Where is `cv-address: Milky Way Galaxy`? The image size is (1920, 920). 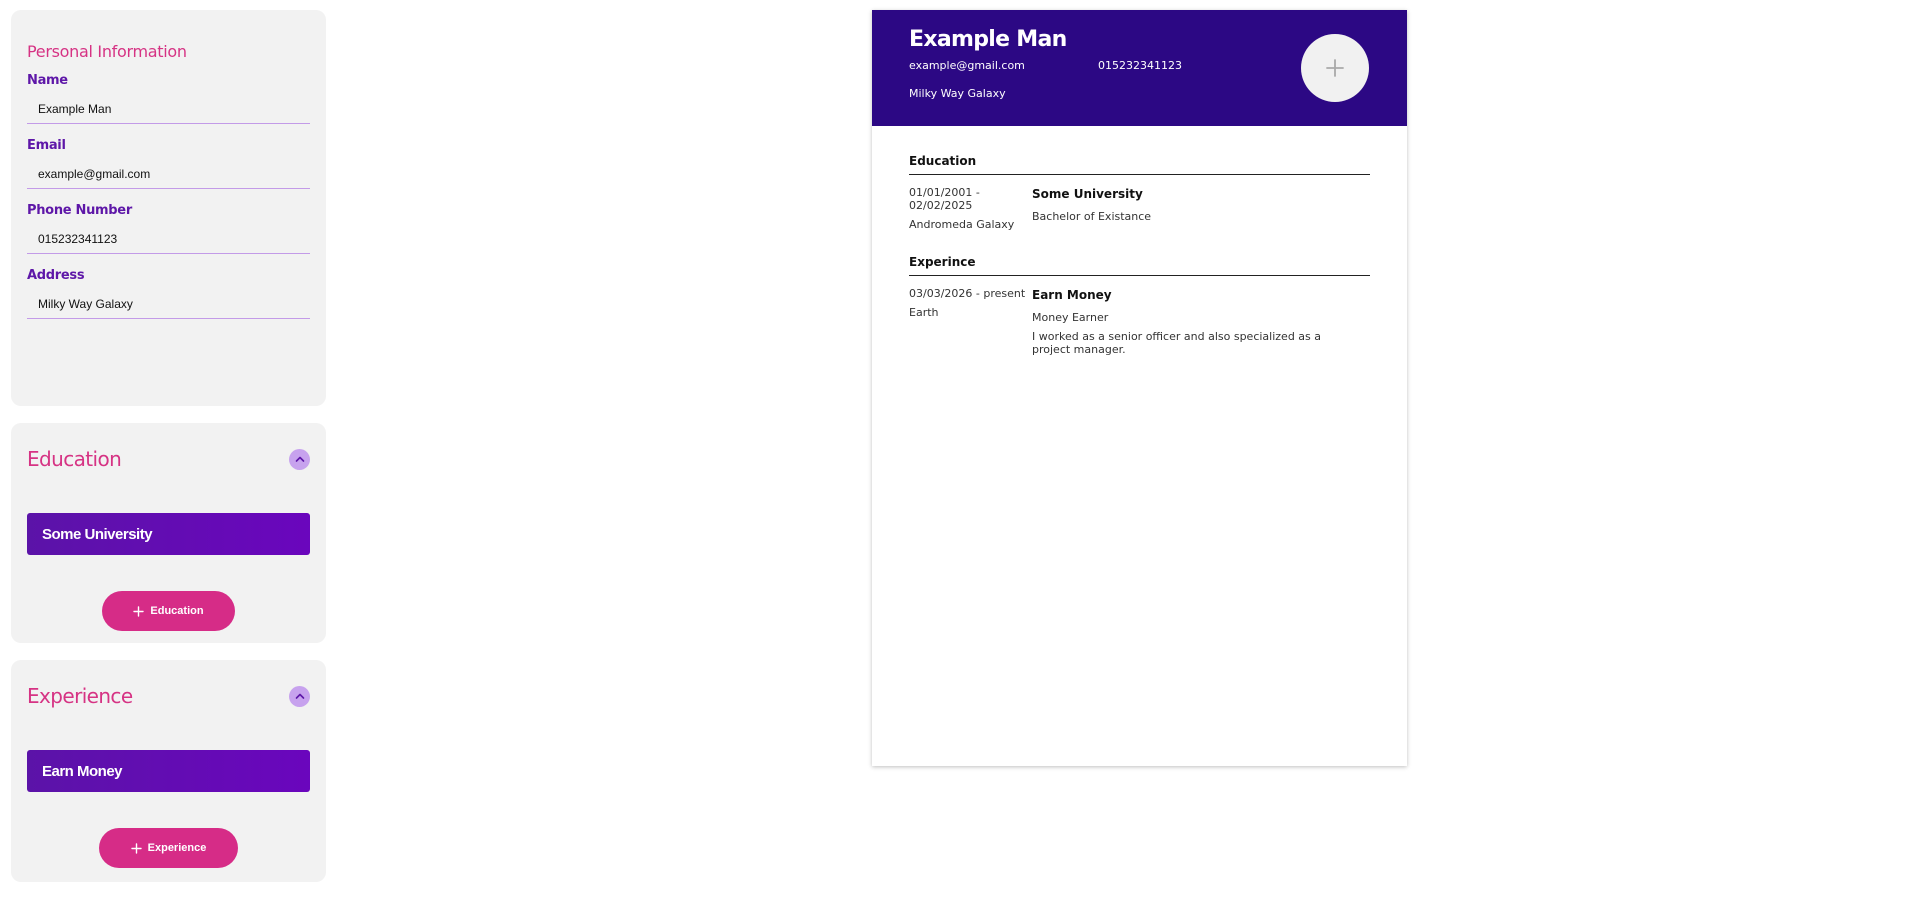 cv-address: Milky Way Galaxy is located at coordinates (957, 93).